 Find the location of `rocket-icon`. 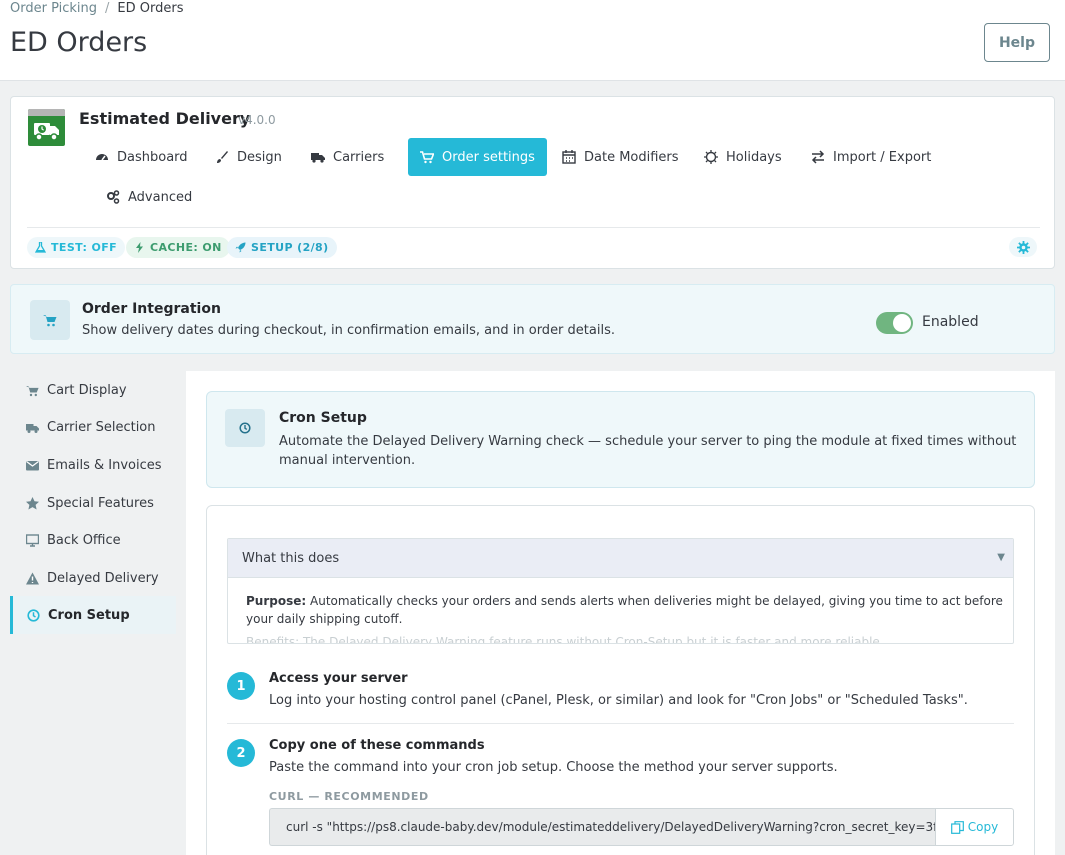

rocket-icon is located at coordinates (240, 247).